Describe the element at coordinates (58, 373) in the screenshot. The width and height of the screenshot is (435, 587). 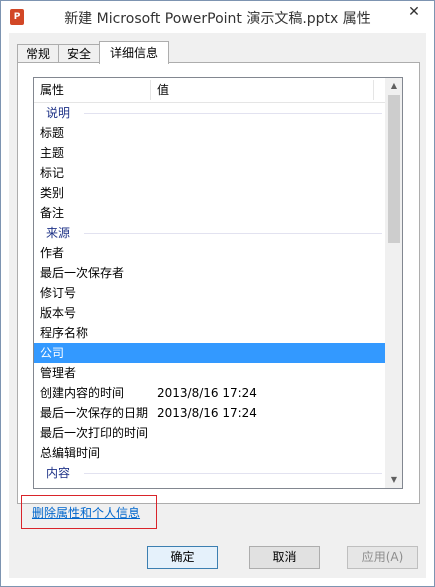
I see `property-name: 管理者` at that location.